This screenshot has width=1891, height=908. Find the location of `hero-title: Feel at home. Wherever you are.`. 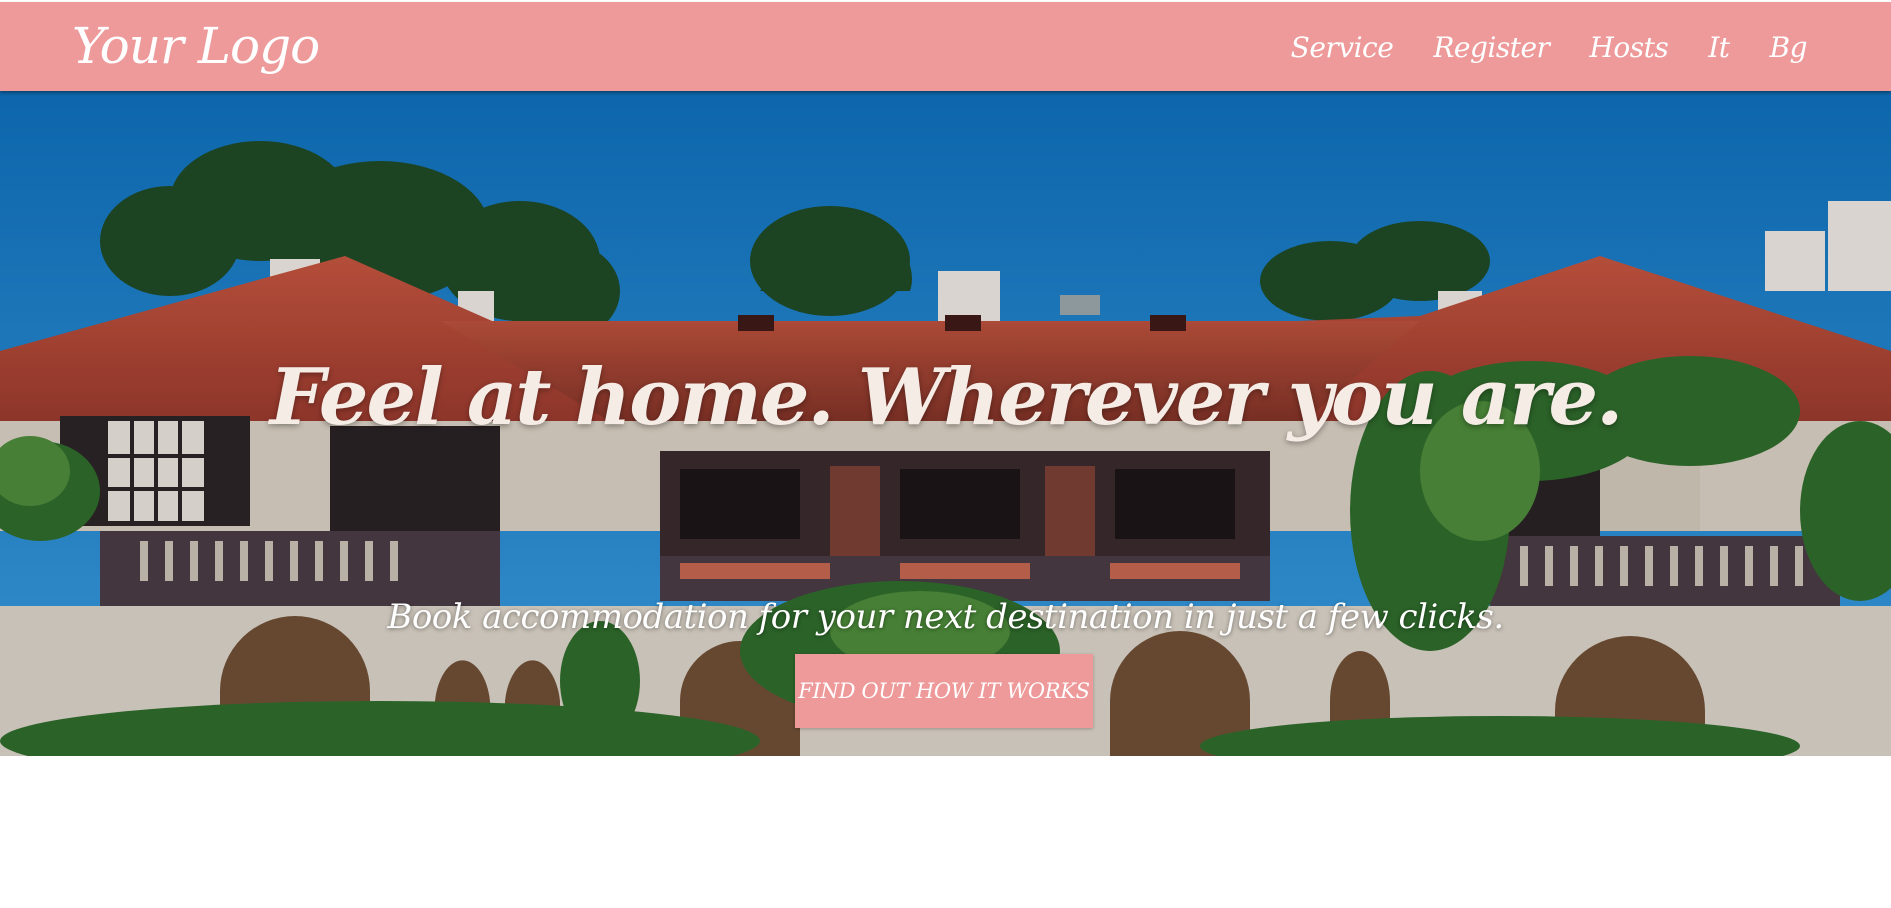

hero-title: Feel at home. Wherever you are. is located at coordinates (946, 398).